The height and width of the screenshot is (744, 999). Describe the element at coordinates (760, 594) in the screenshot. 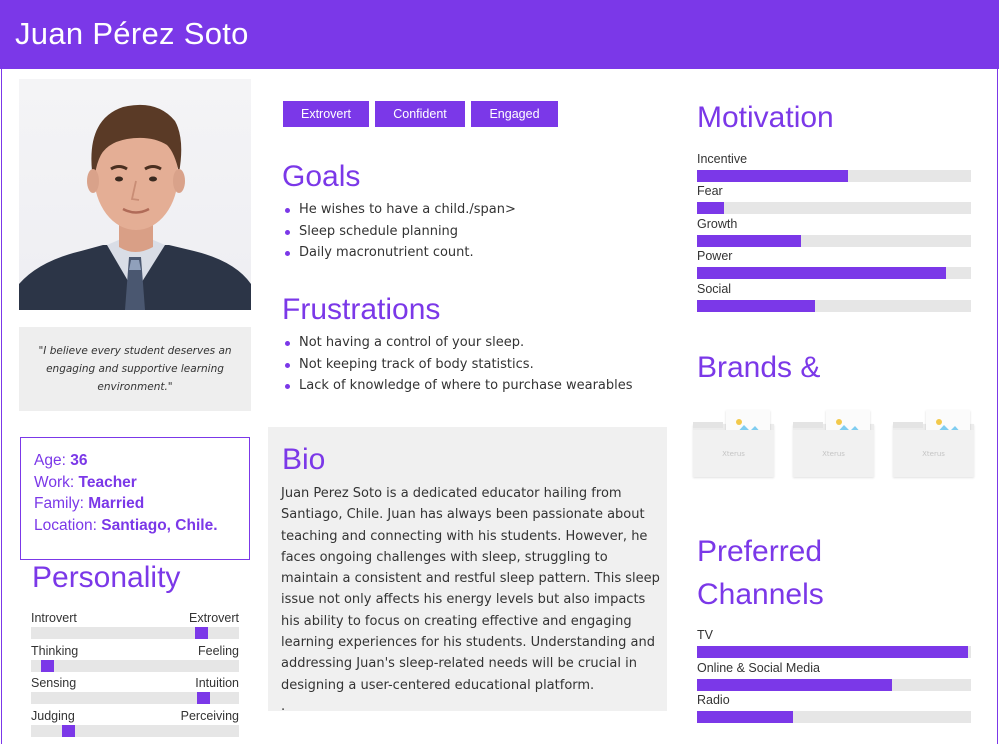

I see `channels-title-line2: Channels` at that location.